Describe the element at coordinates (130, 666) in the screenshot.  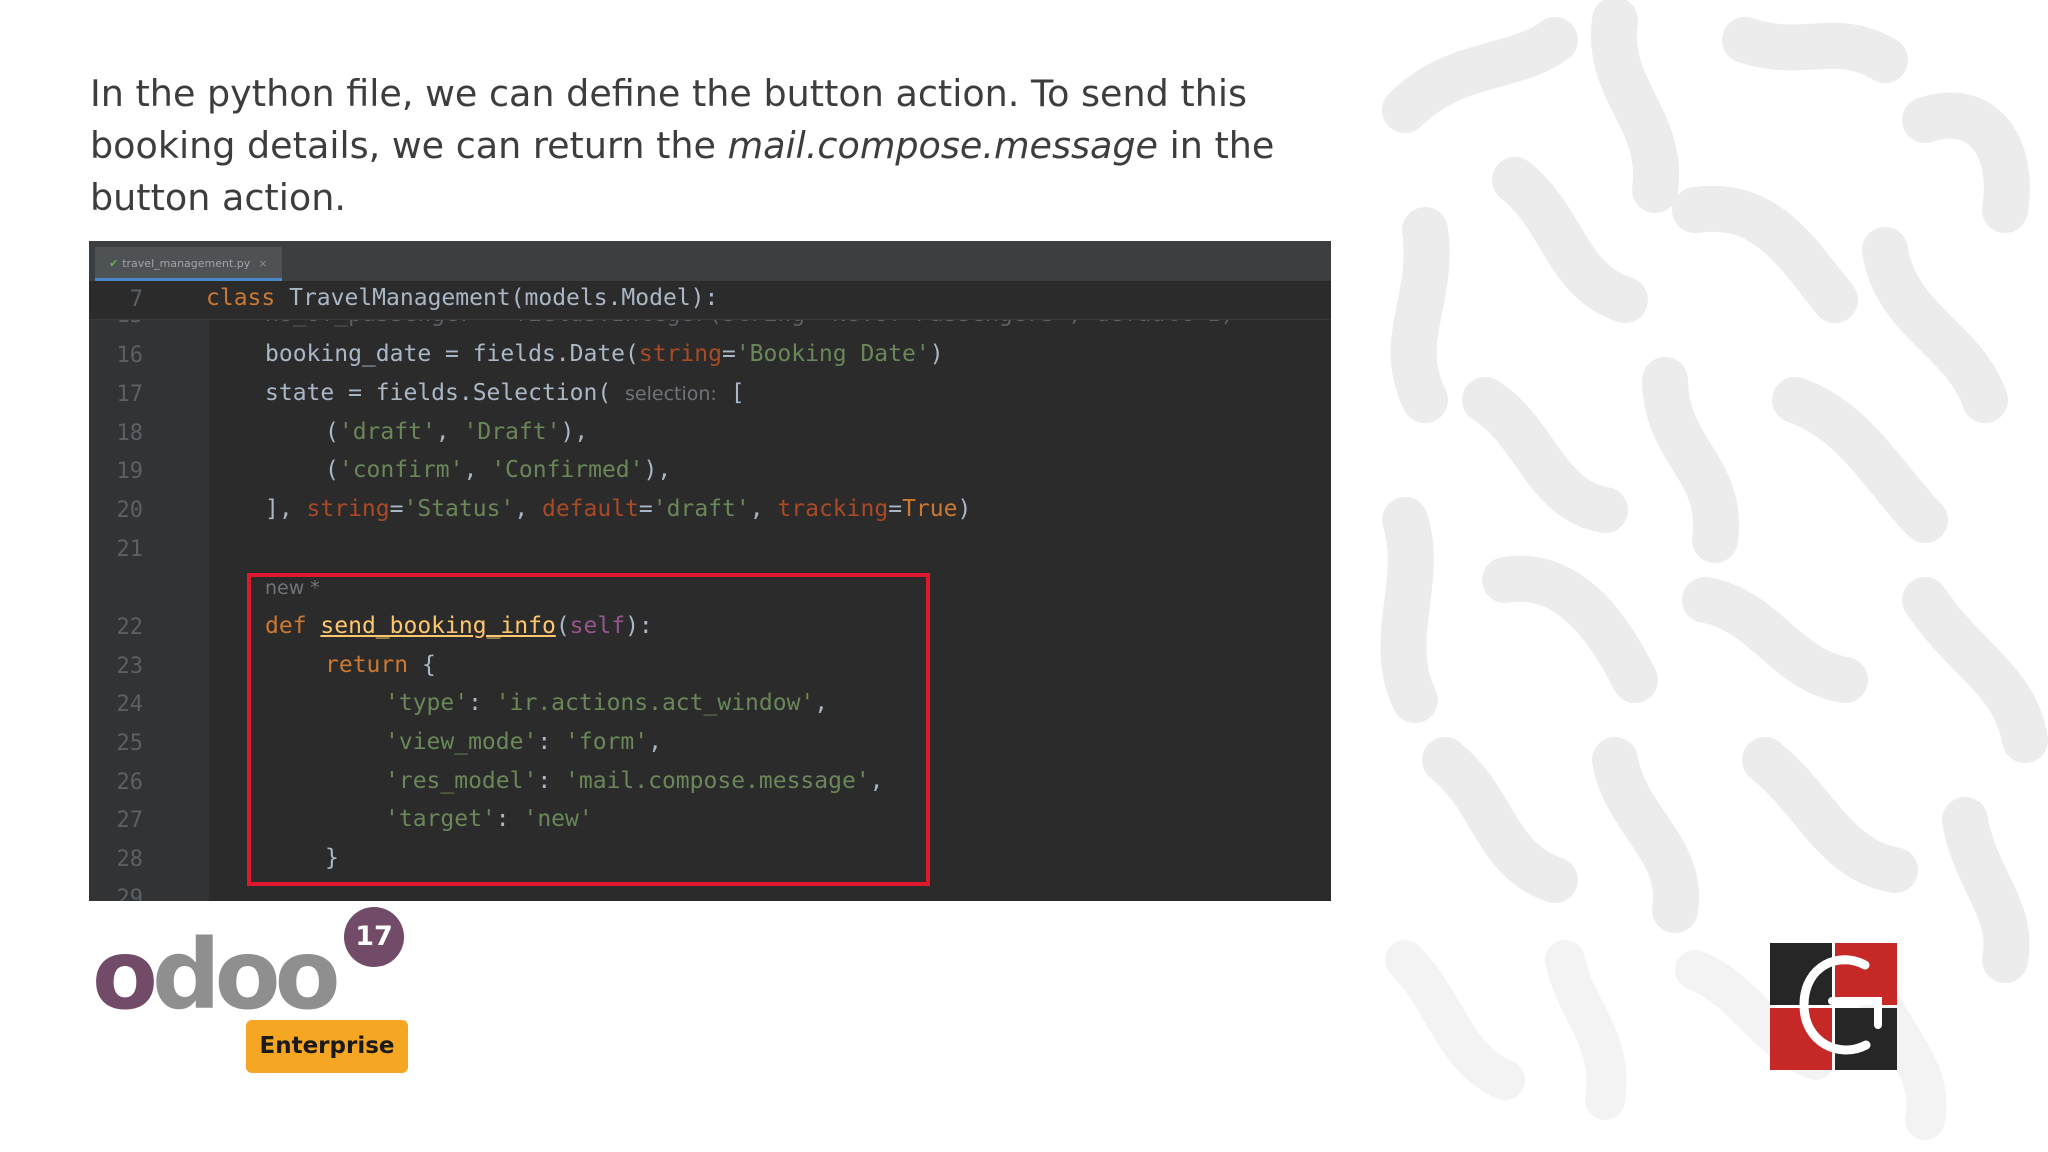
I see `line-number: 23` at that location.